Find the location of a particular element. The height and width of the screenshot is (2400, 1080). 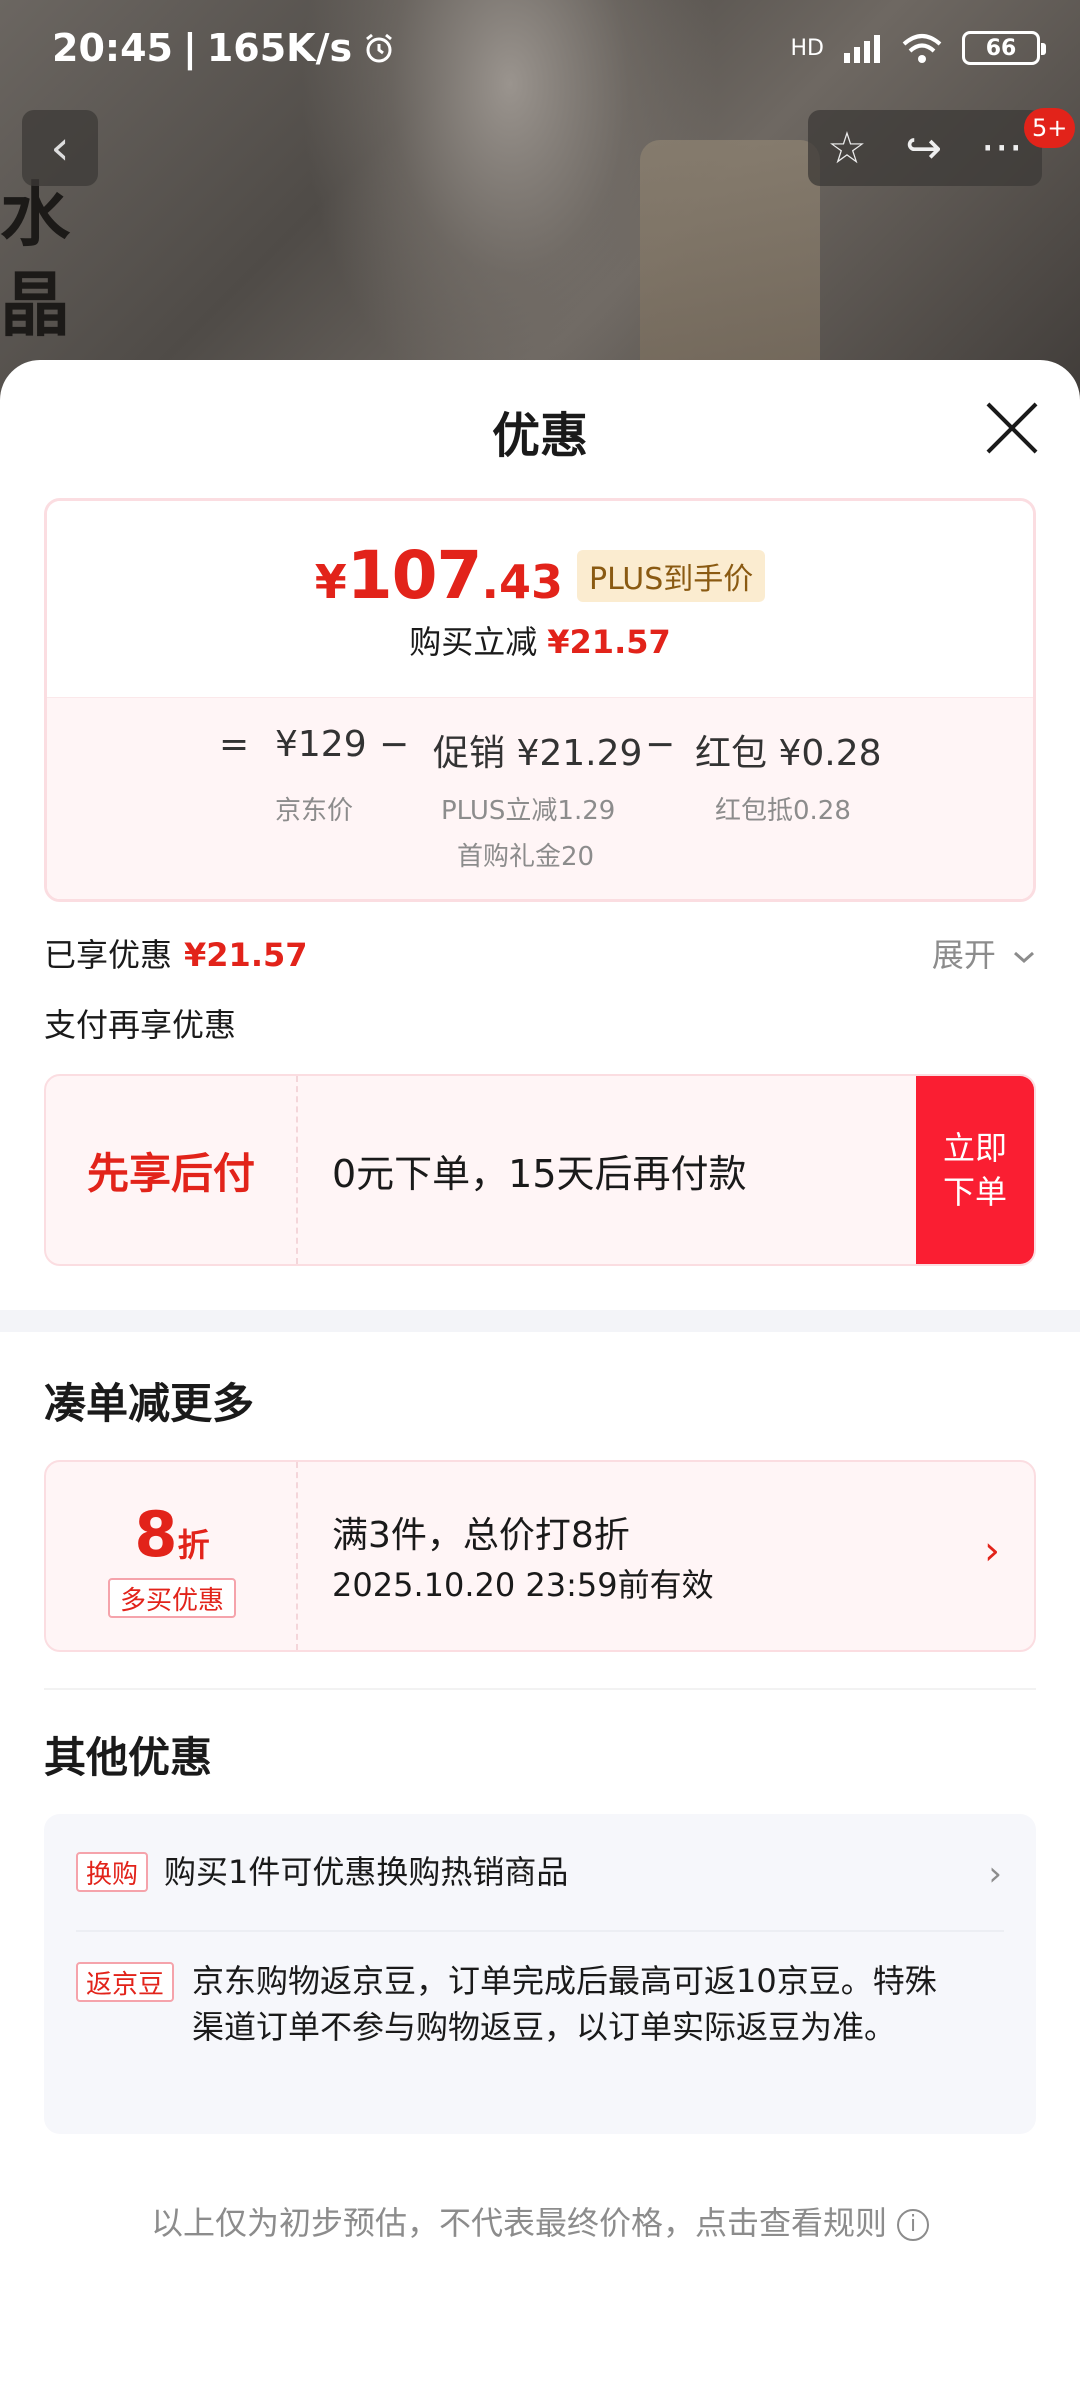

first-gift-label: 首购礼金20 is located at coordinates (526, 857).